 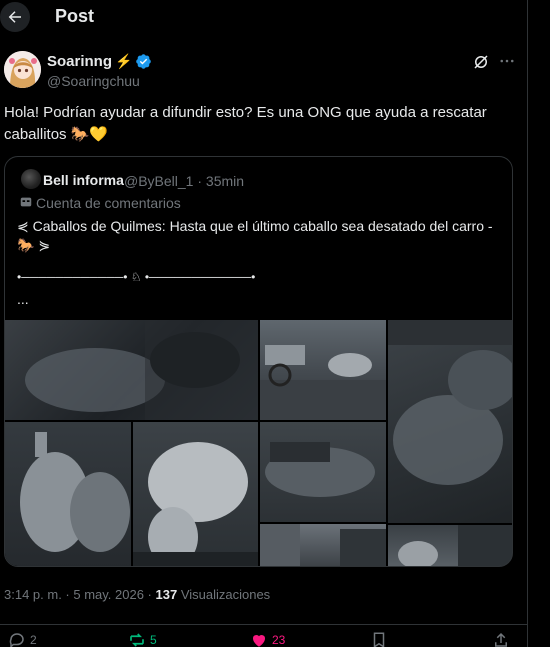 I want to click on views-count: 137, so click(x=166, y=594).